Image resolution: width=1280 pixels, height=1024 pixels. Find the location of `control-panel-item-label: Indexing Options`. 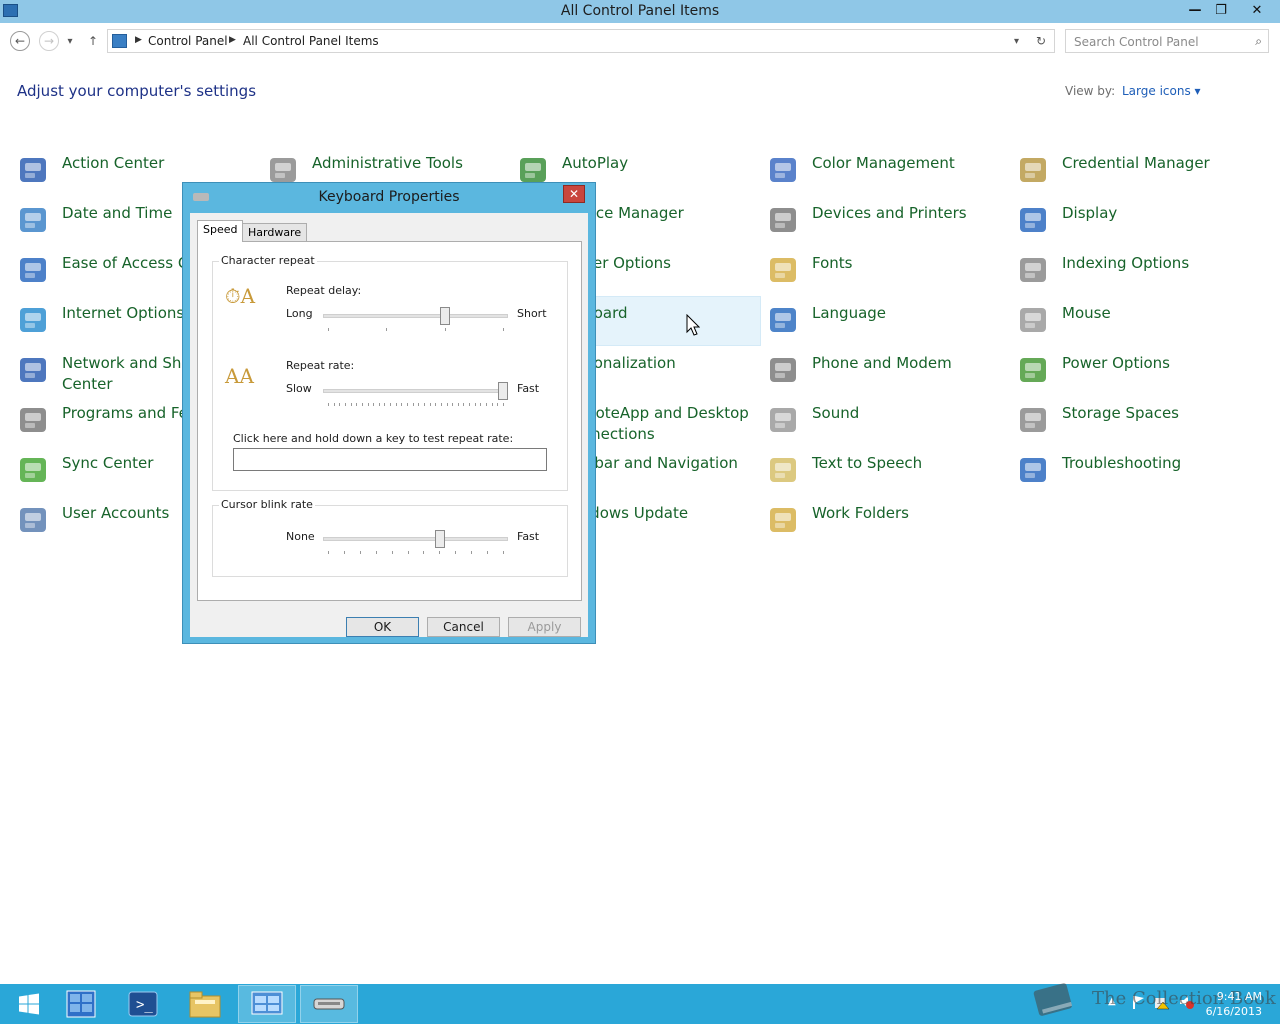

control-panel-item-label: Indexing Options is located at coordinates (1126, 263).